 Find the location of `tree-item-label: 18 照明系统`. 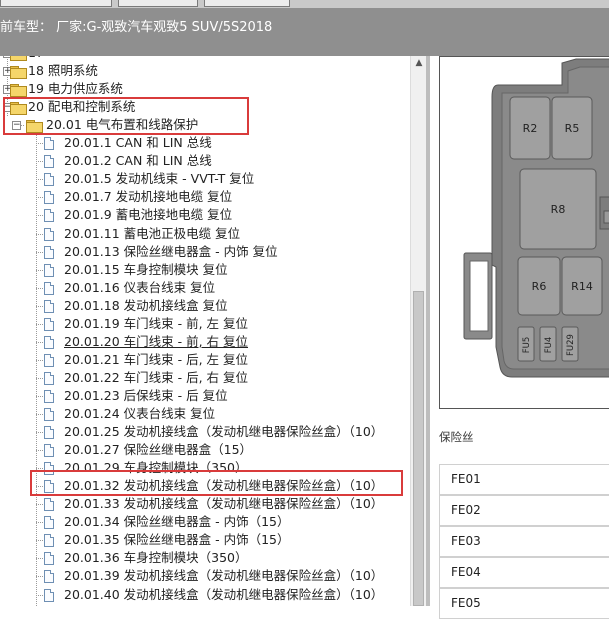

tree-item-label: 18 照明系统 is located at coordinates (63, 71).